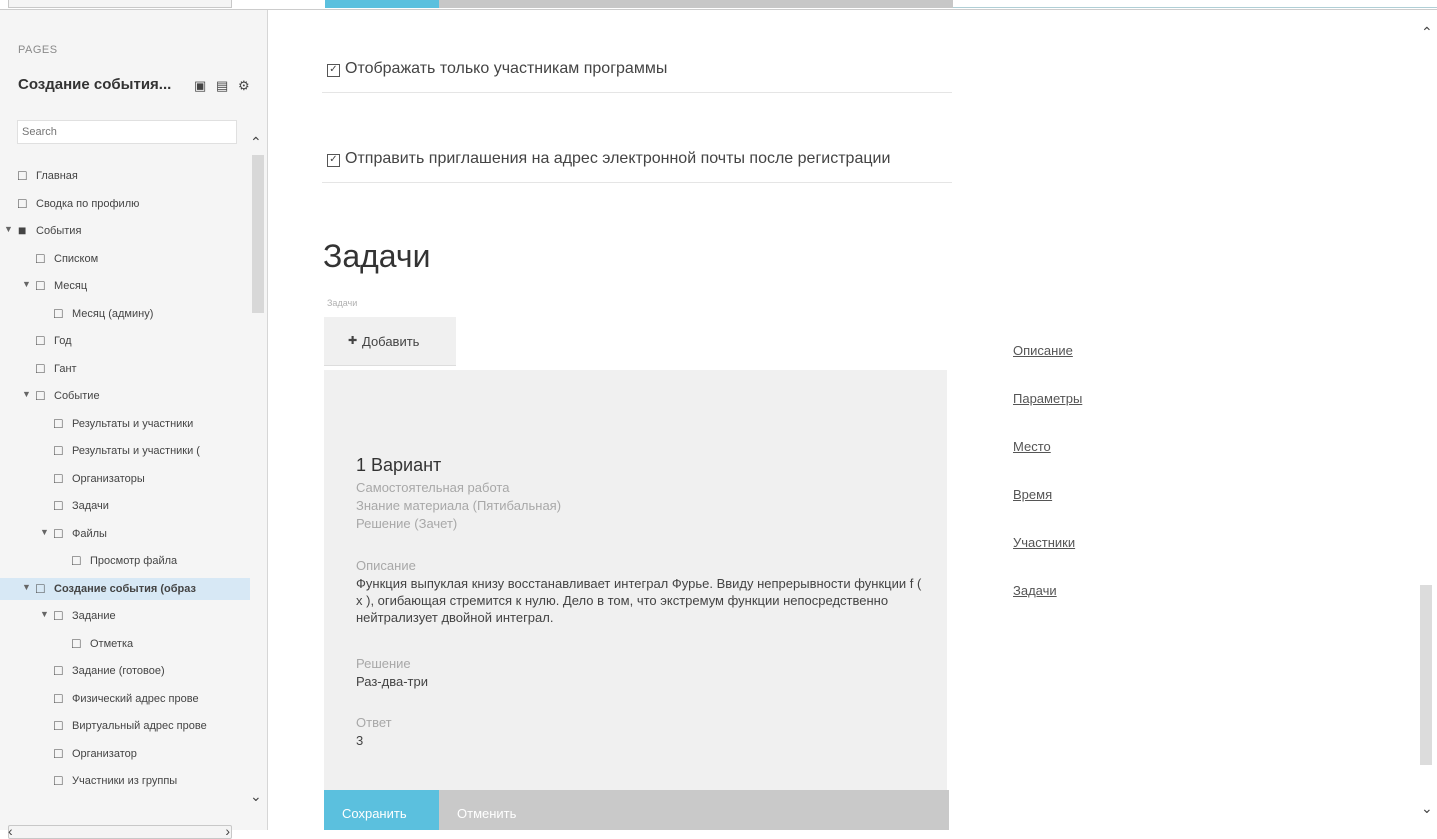 The height and width of the screenshot is (839, 1437). Describe the element at coordinates (89, 533) in the screenshot. I see `tree-item-label: Файлы` at that location.